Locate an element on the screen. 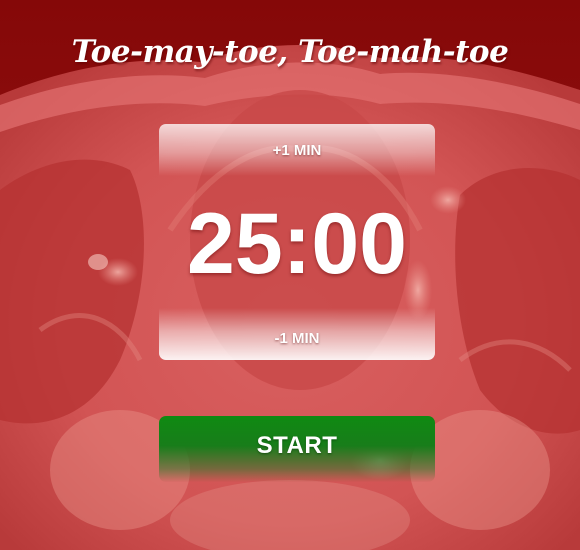 This screenshot has height=550, width=580. add-minute-button: +1 MIN is located at coordinates (297, 150).